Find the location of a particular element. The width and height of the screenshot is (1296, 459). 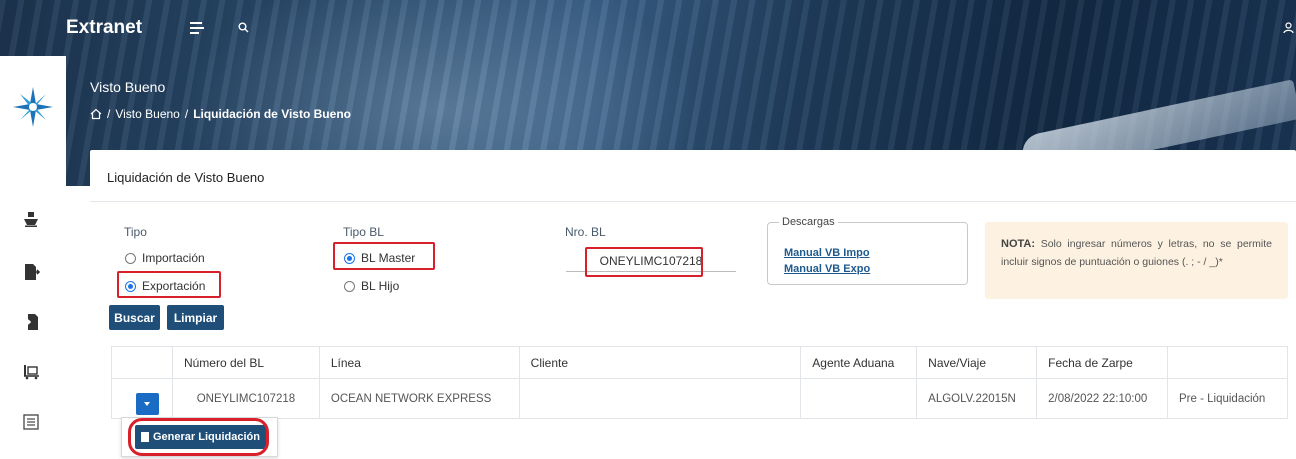

highlight-nro-bl is located at coordinates (644, 262).